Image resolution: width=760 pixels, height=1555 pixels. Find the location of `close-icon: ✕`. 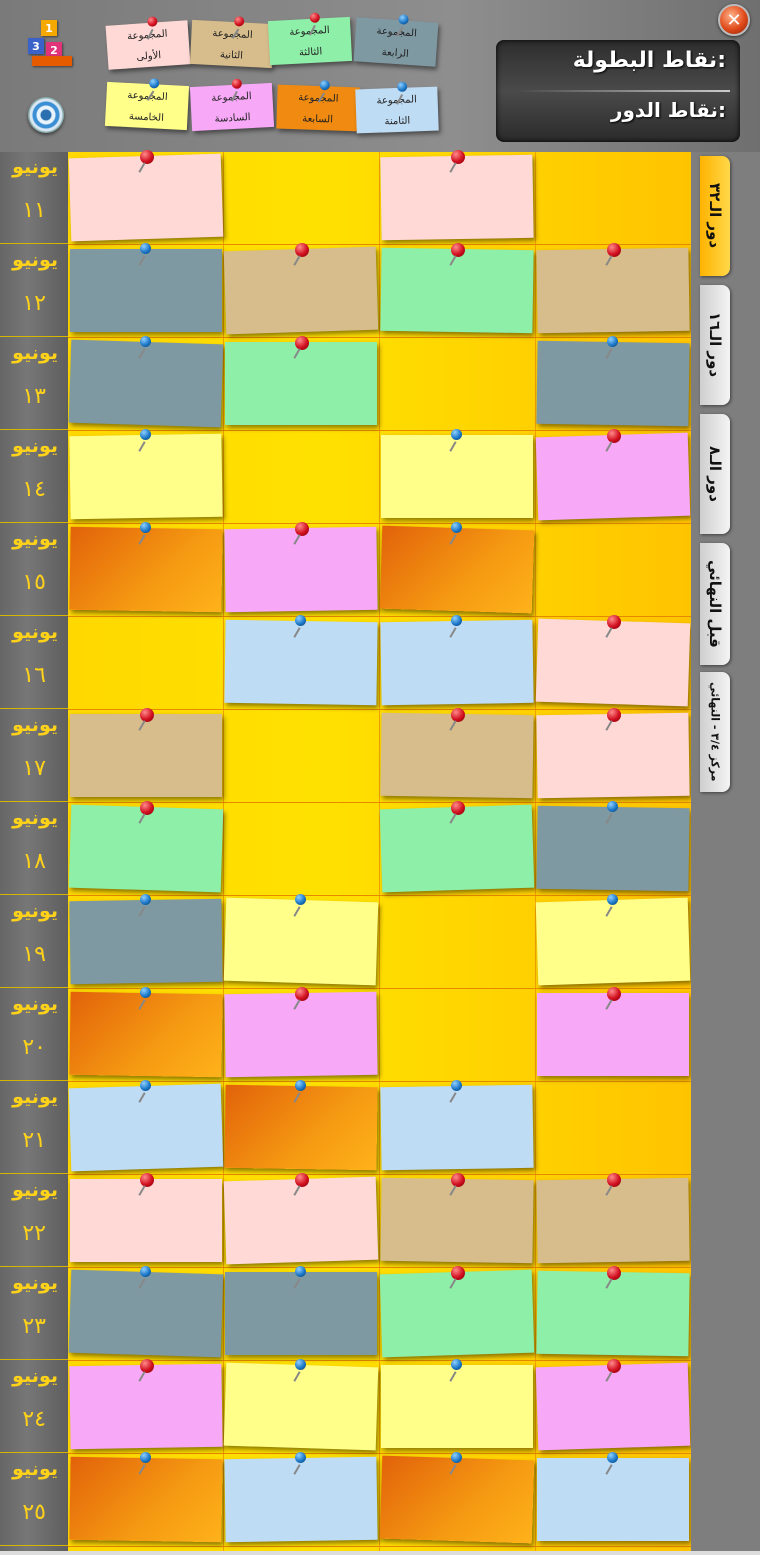

close-icon: ✕ is located at coordinates (734, 20).